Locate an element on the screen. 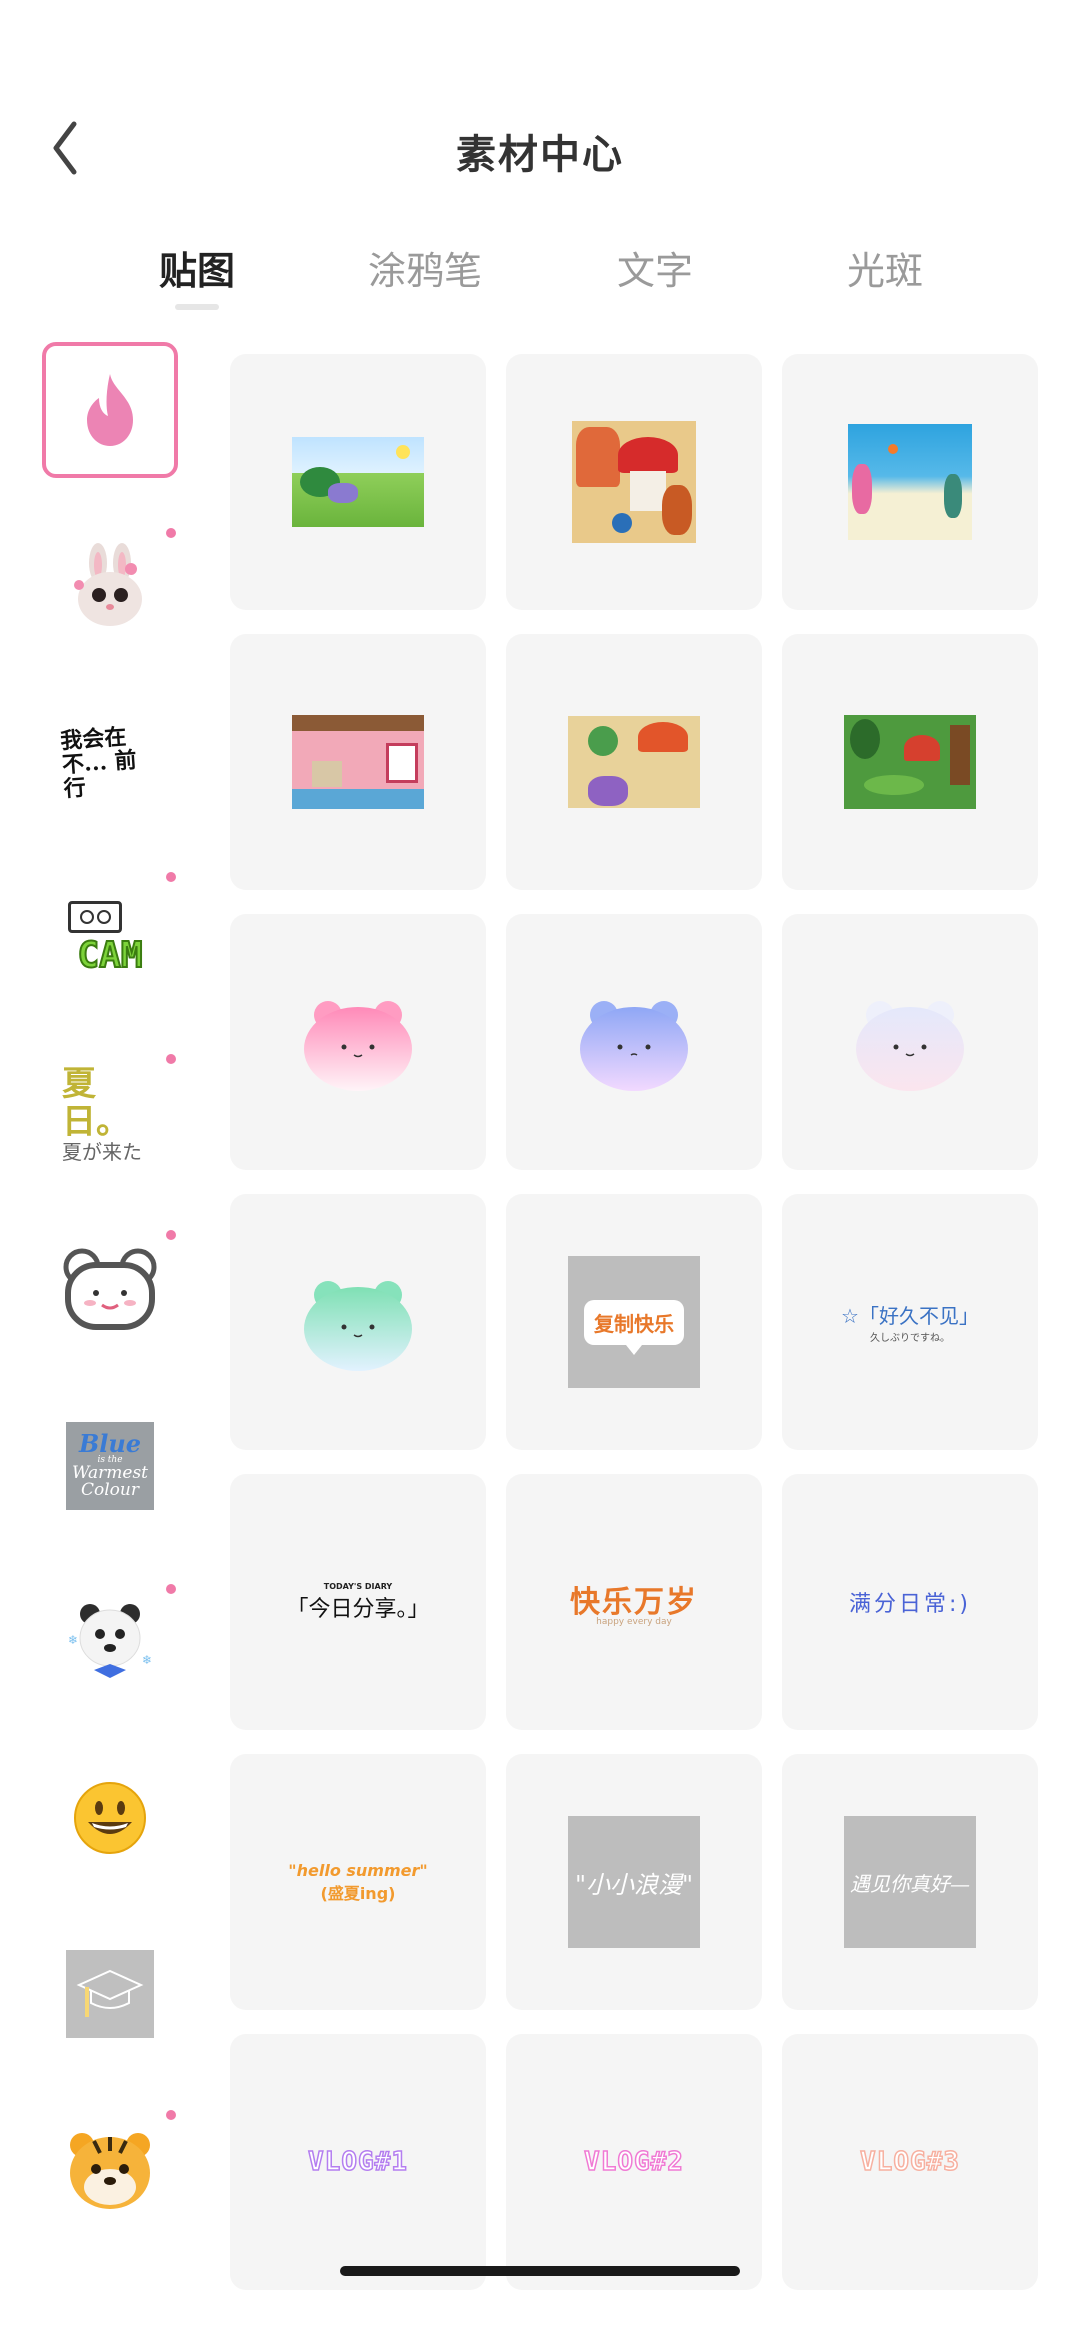  sidebar-item-hot is located at coordinates (110, 410).